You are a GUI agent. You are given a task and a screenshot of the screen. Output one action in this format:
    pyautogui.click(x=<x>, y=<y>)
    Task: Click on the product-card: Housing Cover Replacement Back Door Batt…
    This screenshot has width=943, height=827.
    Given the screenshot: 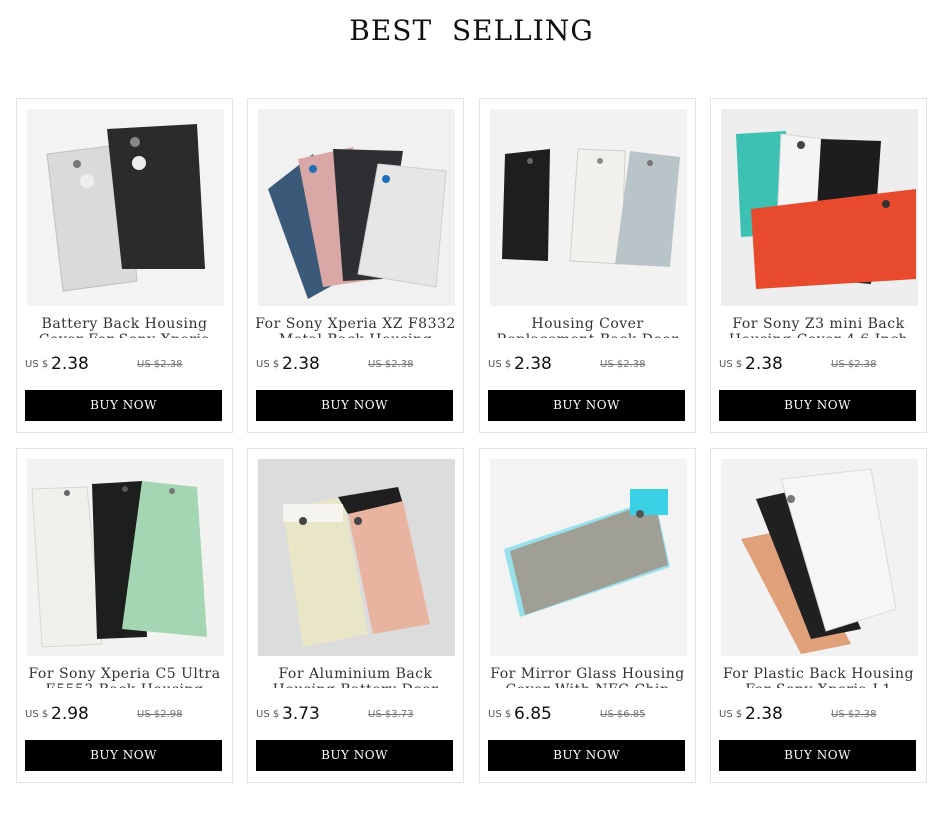 What is the action you would take?
    pyautogui.click(x=587, y=265)
    